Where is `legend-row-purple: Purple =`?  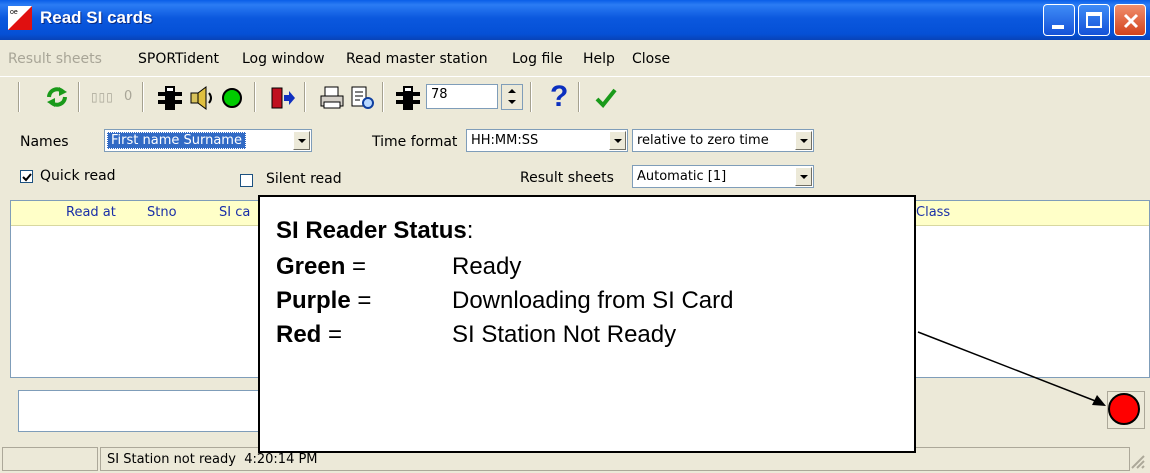 legend-row-purple: Purple = is located at coordinates (323, 301).